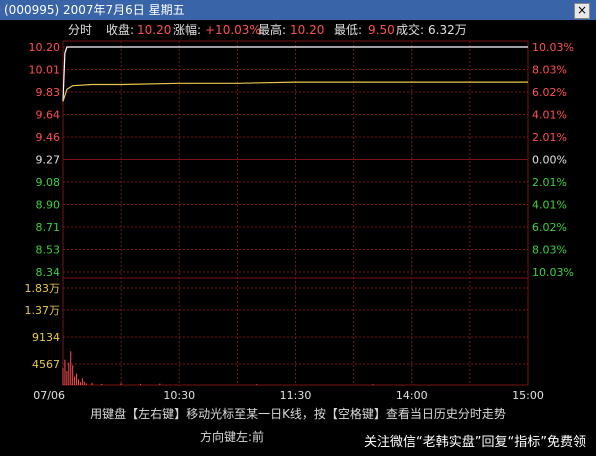  What do you see at coordinates (48, 250) in the screenshot?
I see `price-tick-label: 8.53` at bounding box center [48, 250].